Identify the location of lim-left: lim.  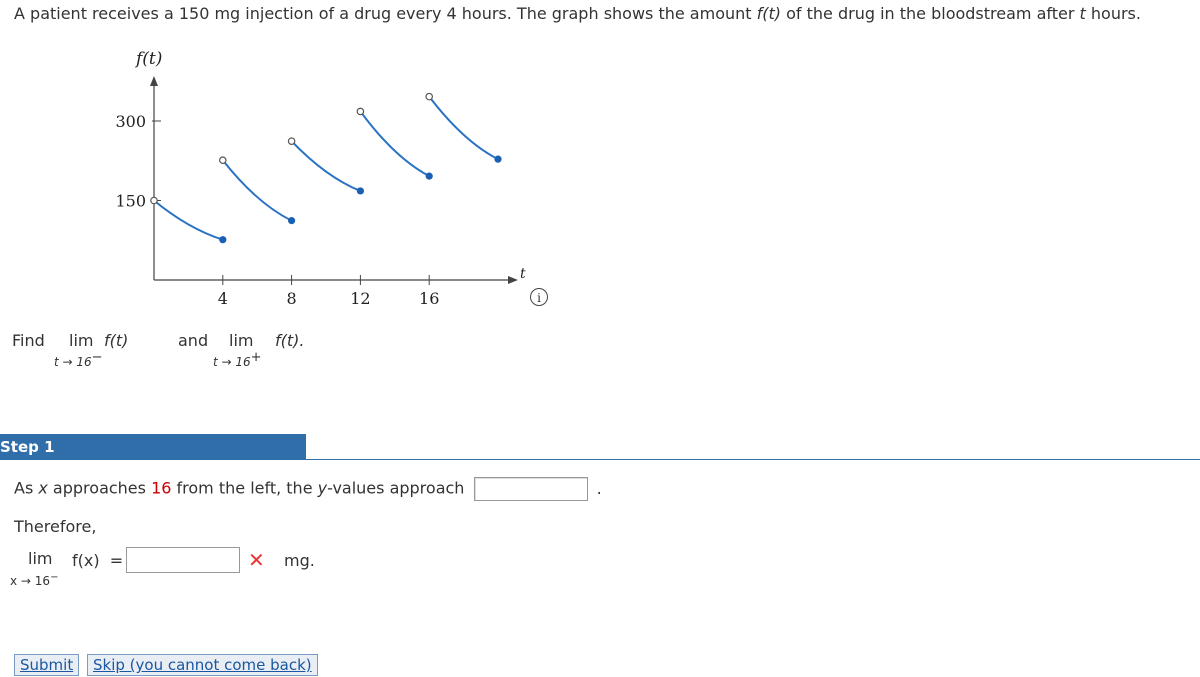
(81, 340).